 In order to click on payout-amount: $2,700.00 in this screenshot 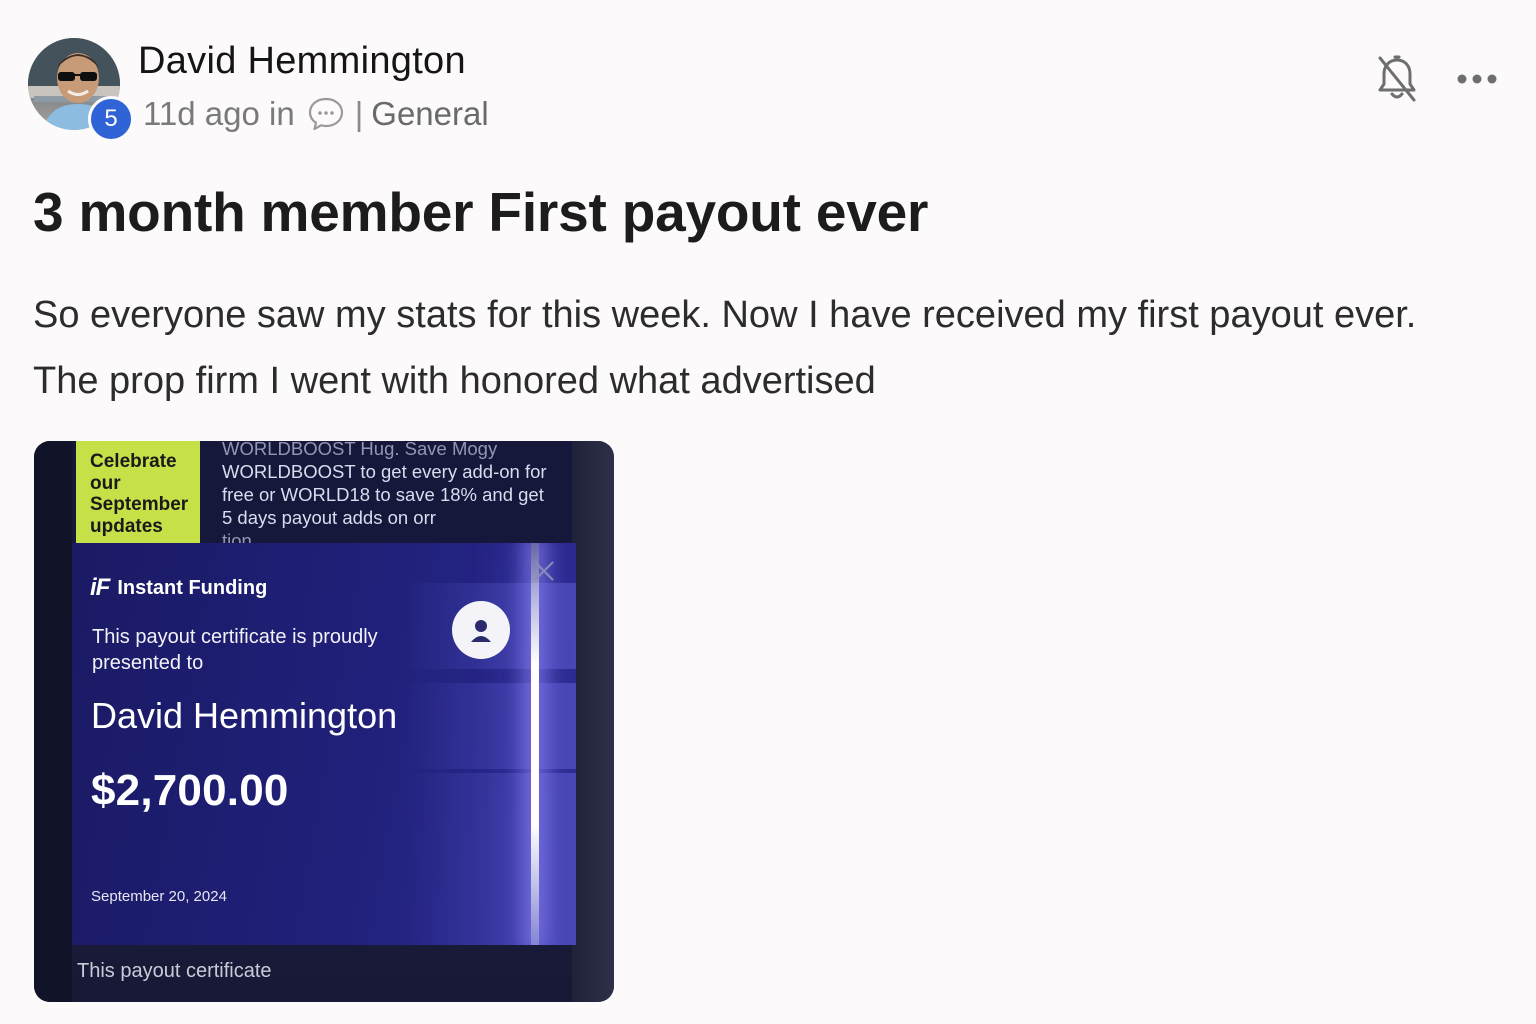, I will do `click(190, 790)`.